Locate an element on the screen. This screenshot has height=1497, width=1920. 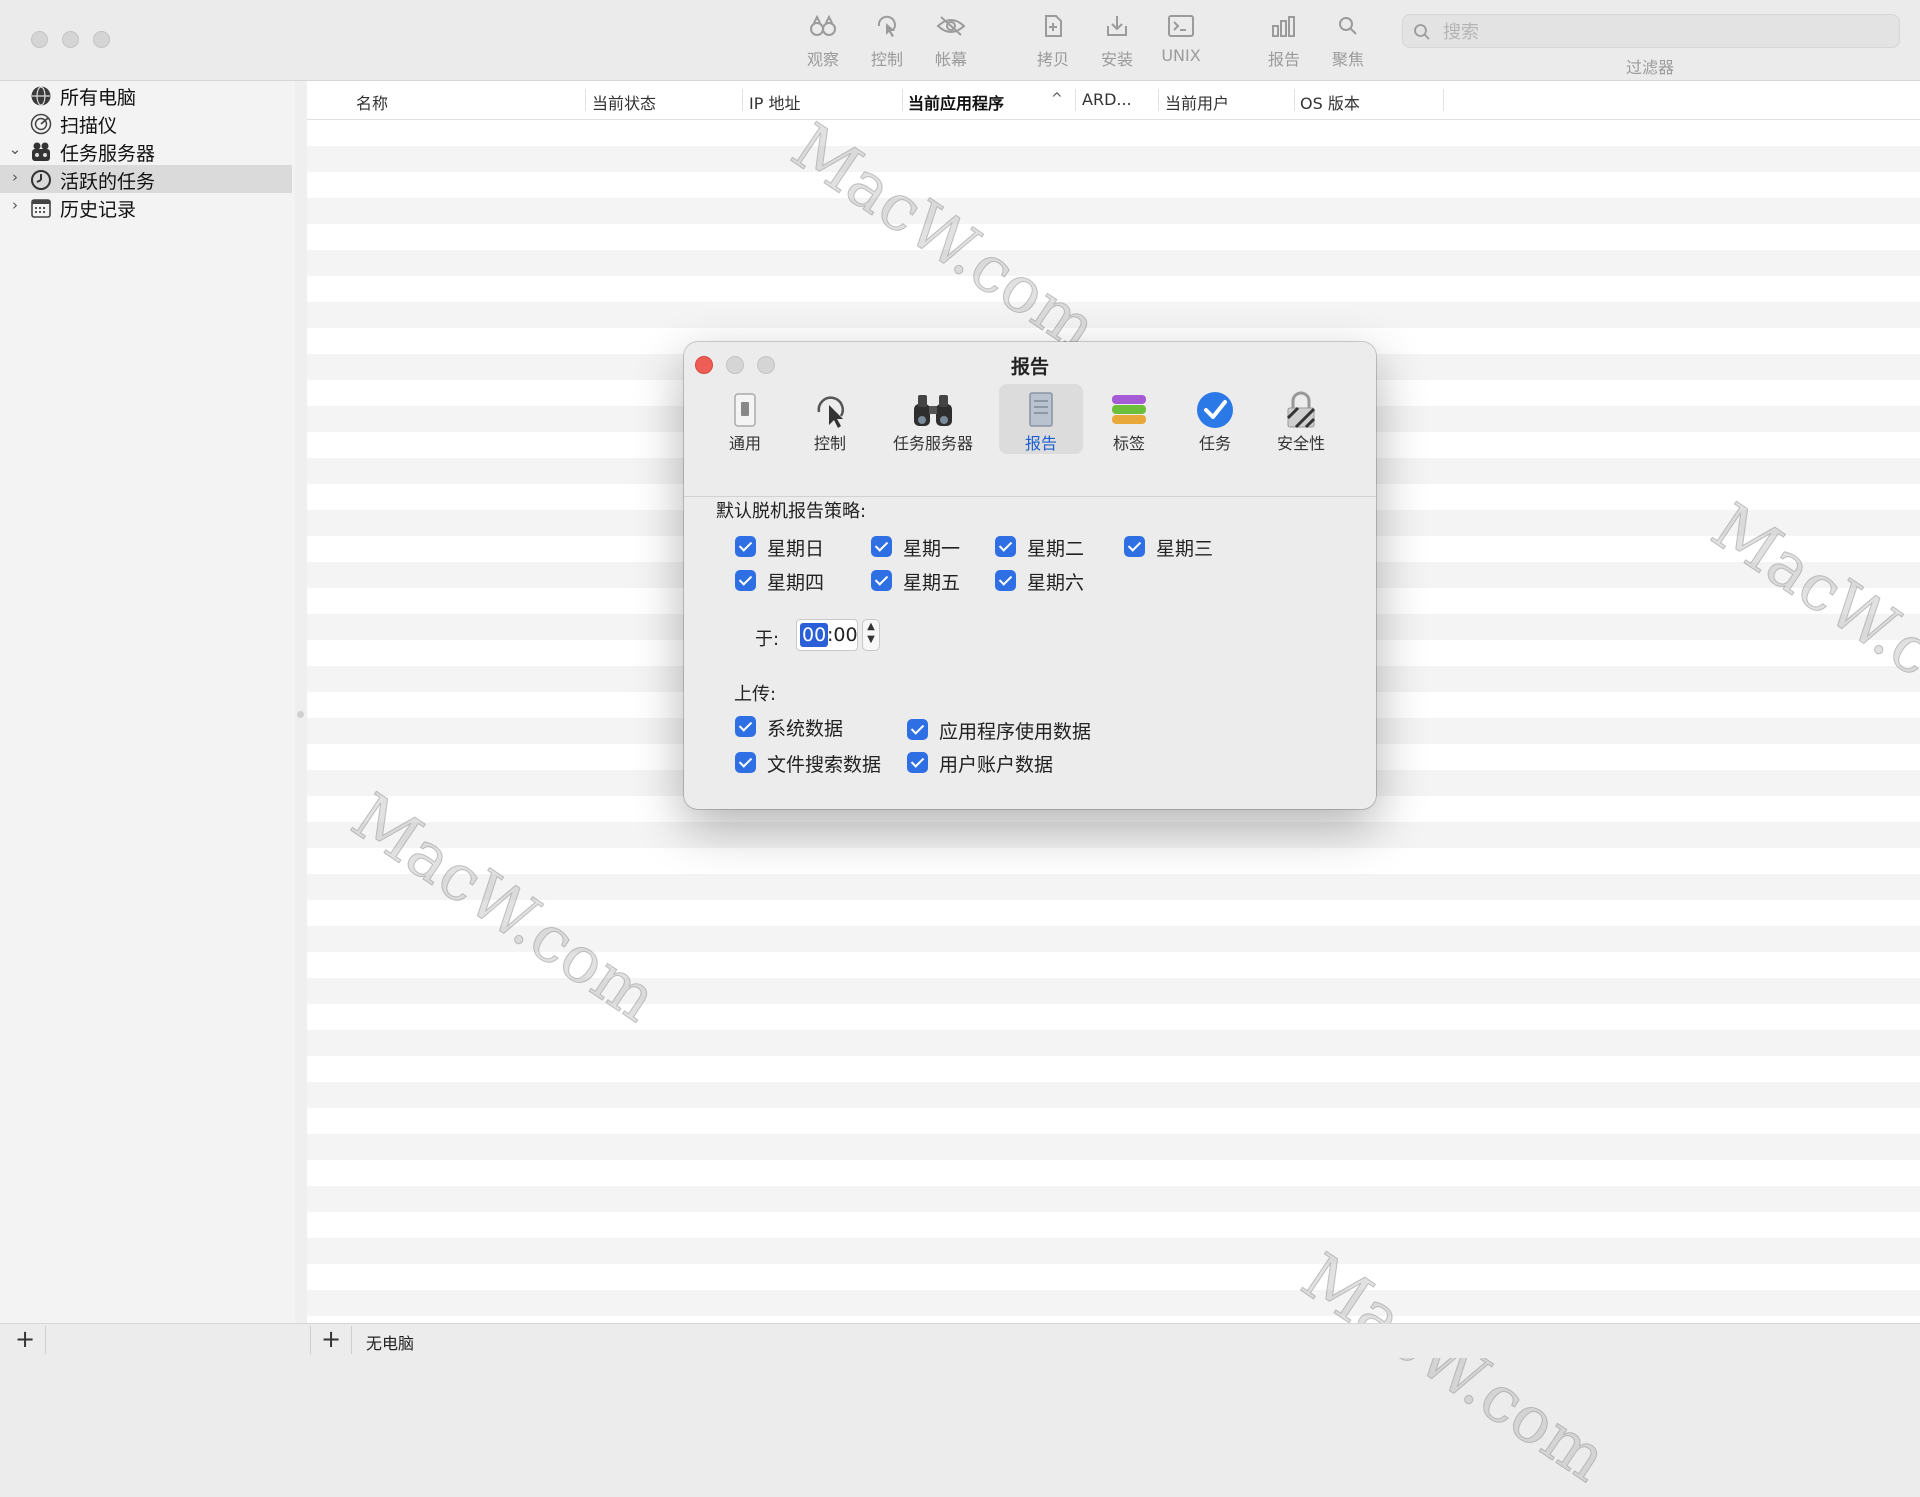
checkbox-label: 应用程序使用数据 is located at coordinates (1015, 732).